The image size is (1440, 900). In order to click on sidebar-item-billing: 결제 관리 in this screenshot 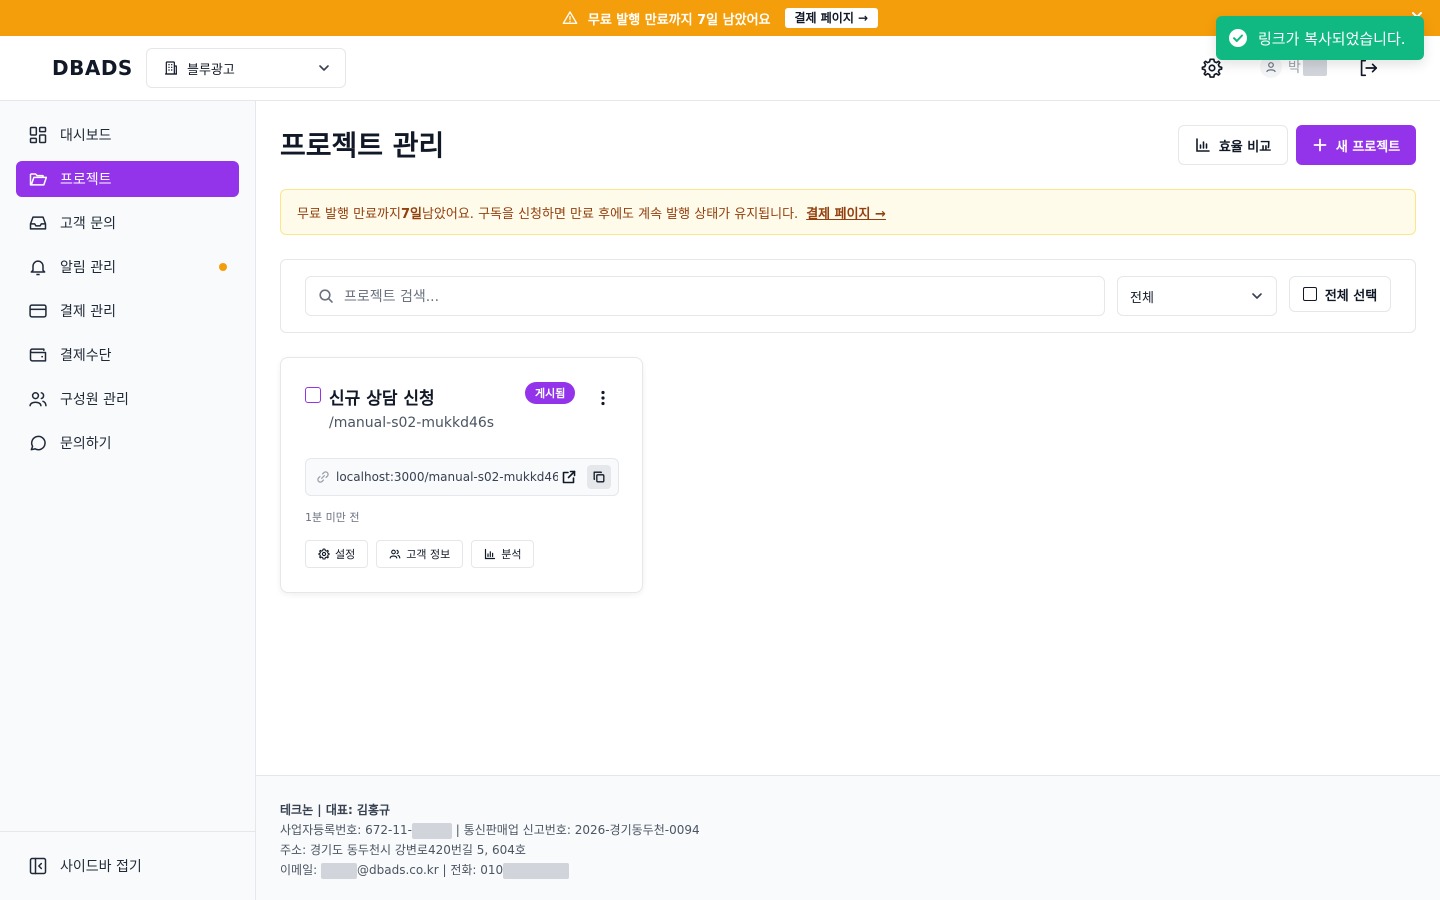, I will do `click(127, 311)`.